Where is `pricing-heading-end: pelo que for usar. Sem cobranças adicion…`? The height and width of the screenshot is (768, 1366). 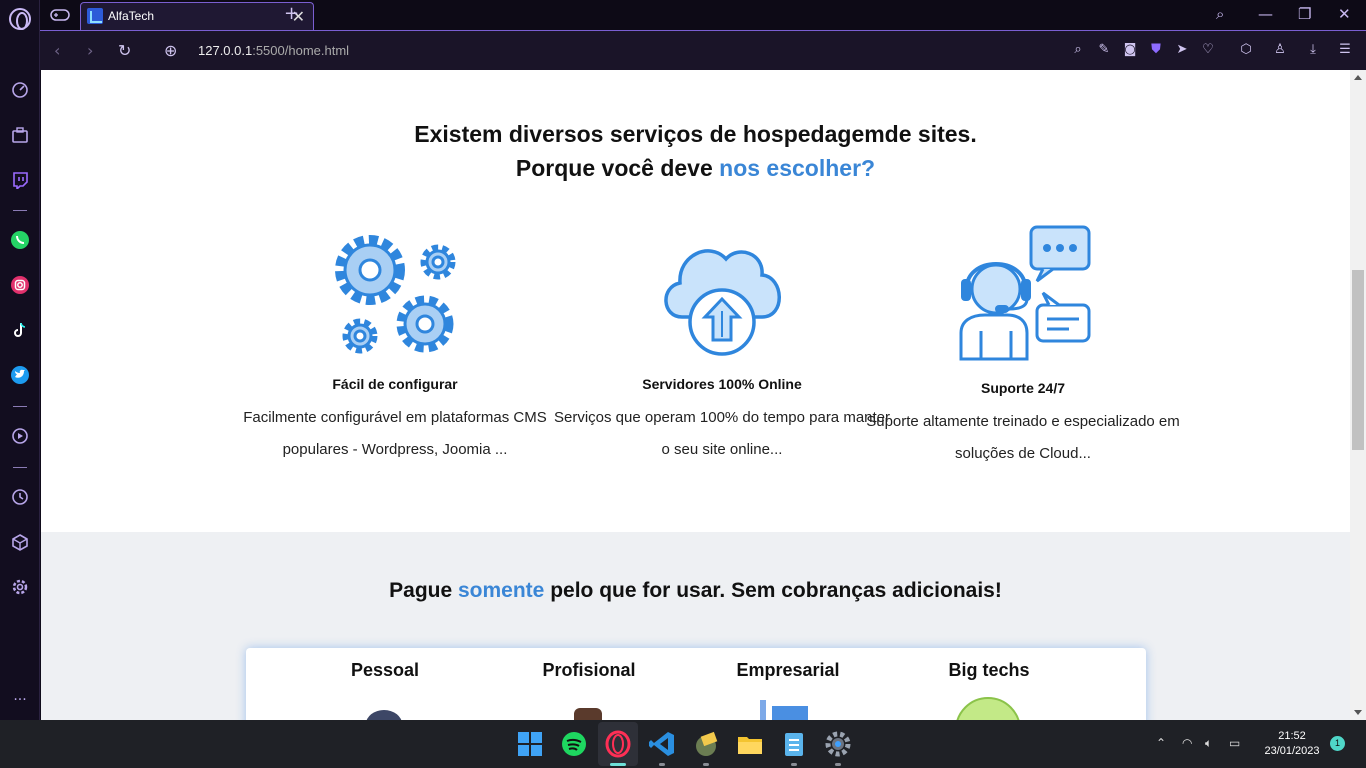
pricing-heading-end: pelo que for usar. Sem cobranças adicion… is located at coordinates (773, 590).